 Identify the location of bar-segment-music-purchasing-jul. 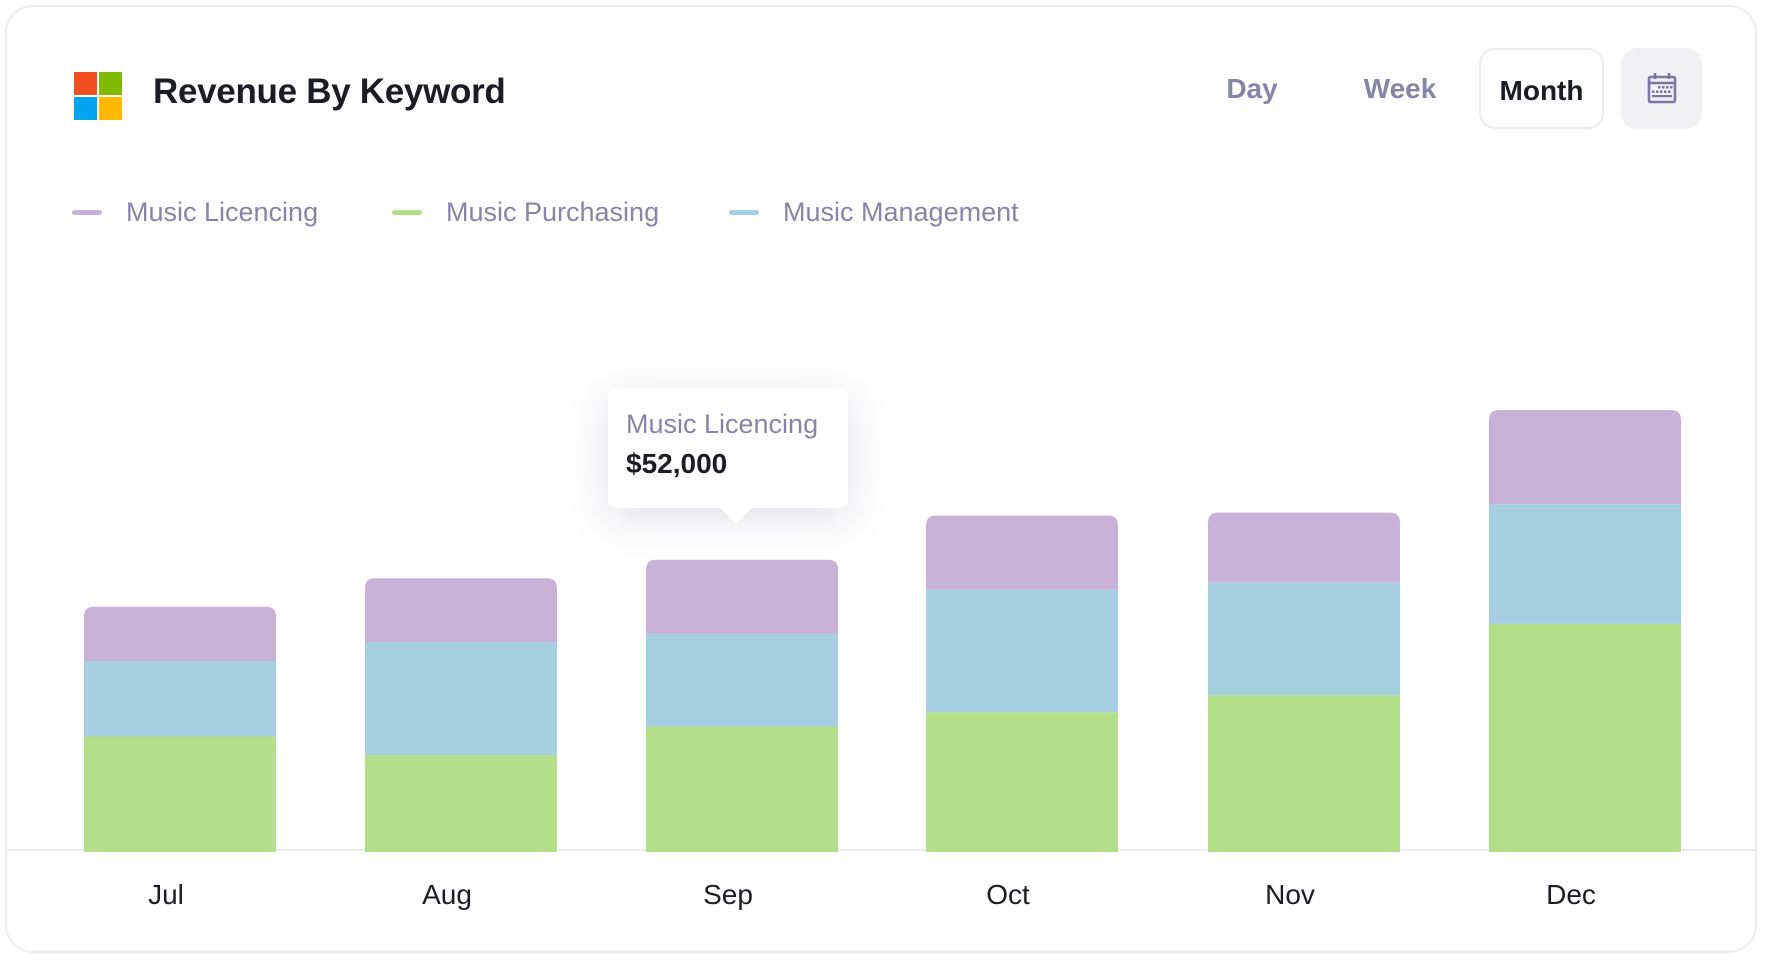
(180, 794).